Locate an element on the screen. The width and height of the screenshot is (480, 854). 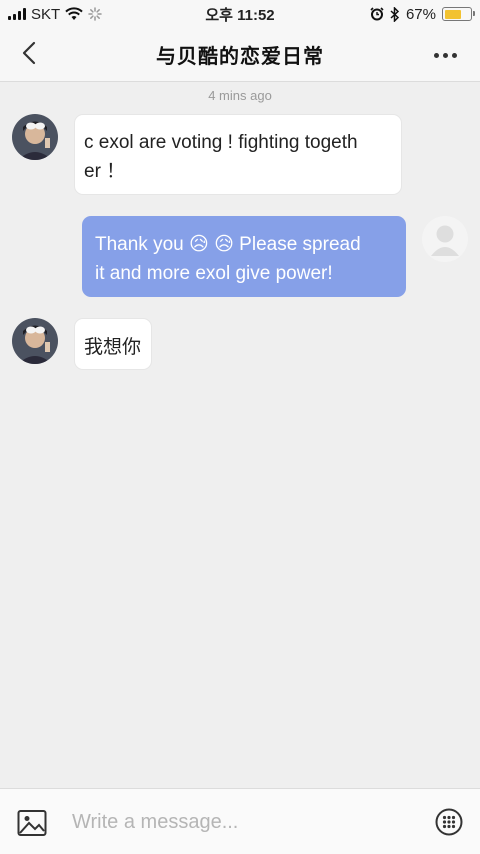
bluetooth-icon is located at coordinates (395, 14).